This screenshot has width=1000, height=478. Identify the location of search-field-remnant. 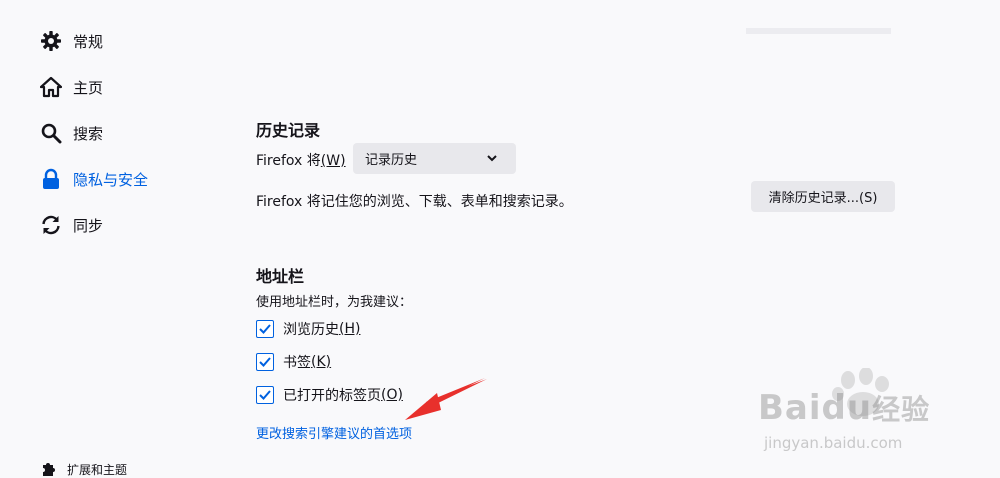
(818, 31).